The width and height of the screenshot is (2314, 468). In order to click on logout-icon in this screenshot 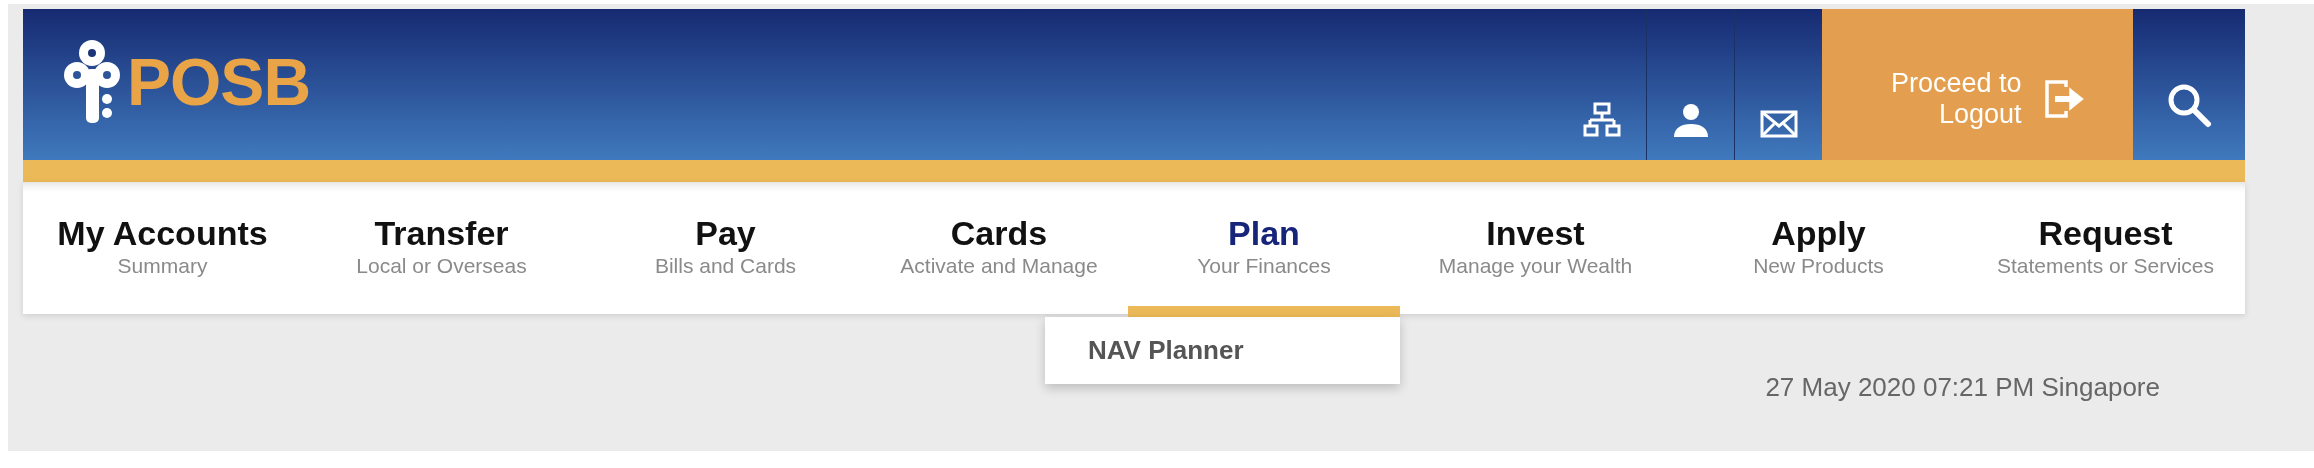, I will do `click(2063, 98)`.